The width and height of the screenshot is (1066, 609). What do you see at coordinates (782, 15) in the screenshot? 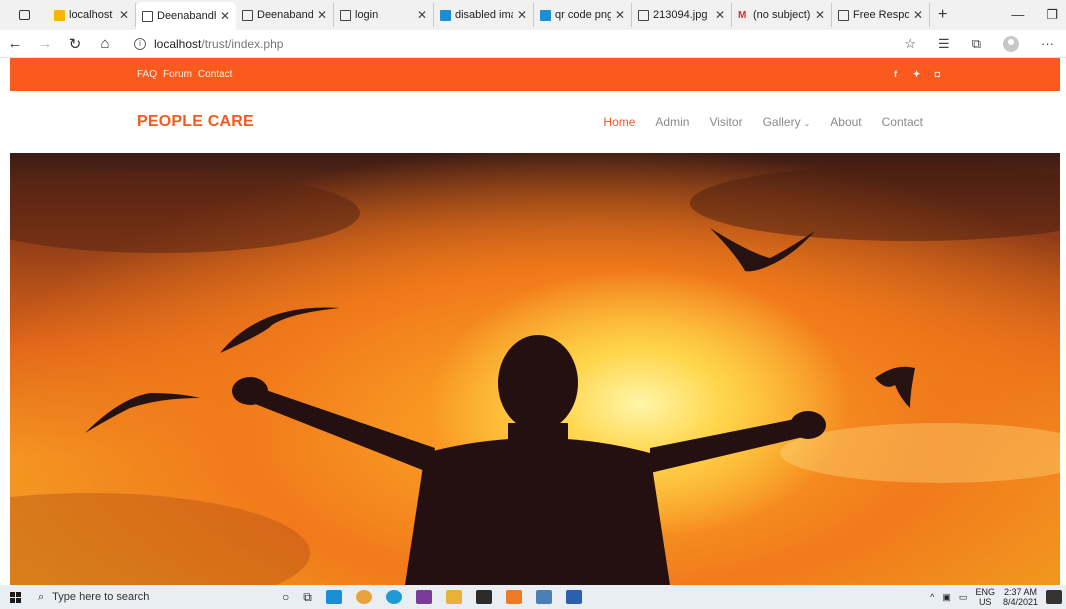
I see `browser-tab: M (no subject) - ✕` at bounding box center [782, 15].